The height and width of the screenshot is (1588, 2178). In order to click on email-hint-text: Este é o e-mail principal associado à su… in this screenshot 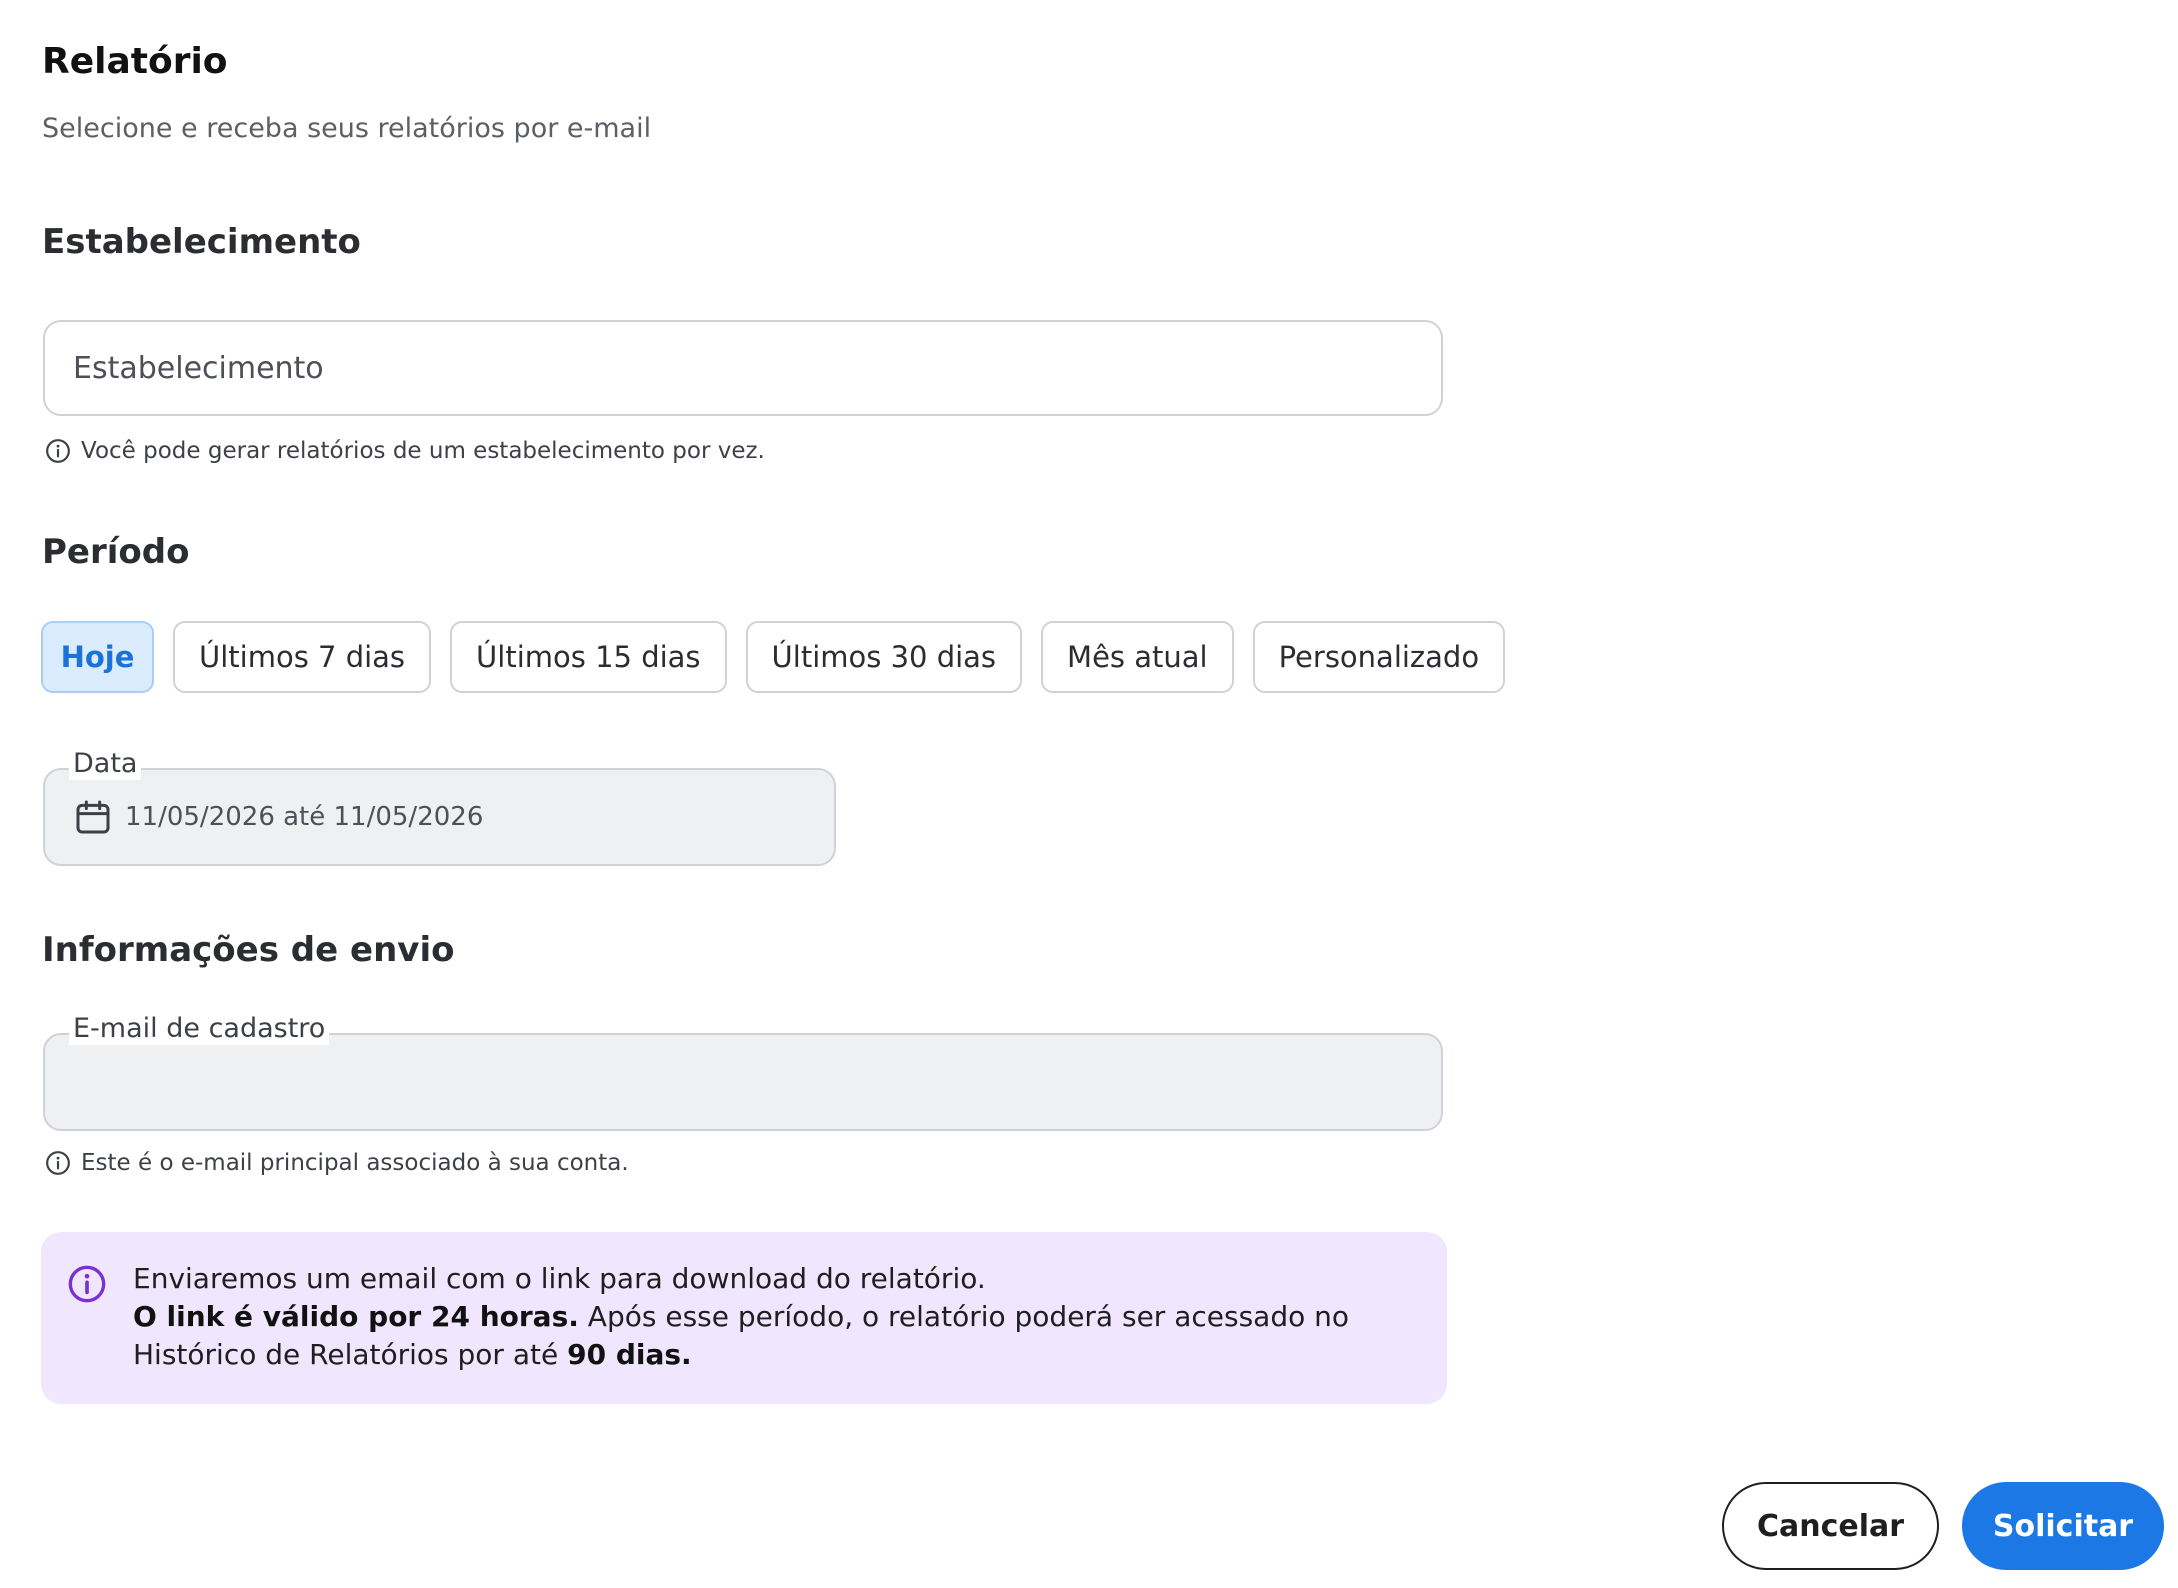, I will do `click(355, 1163)`.